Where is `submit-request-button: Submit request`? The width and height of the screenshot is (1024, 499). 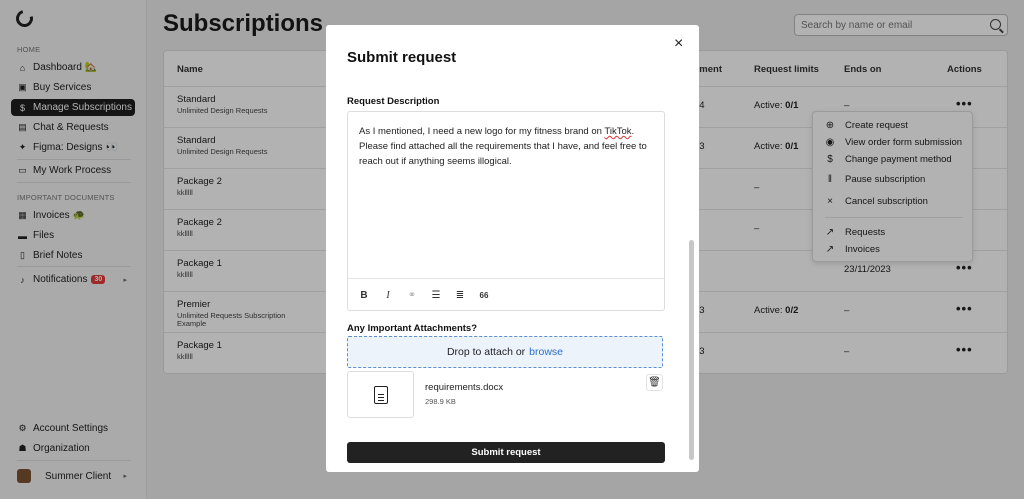
submit-request-button: Submit request is located at coordinates (506, 452).